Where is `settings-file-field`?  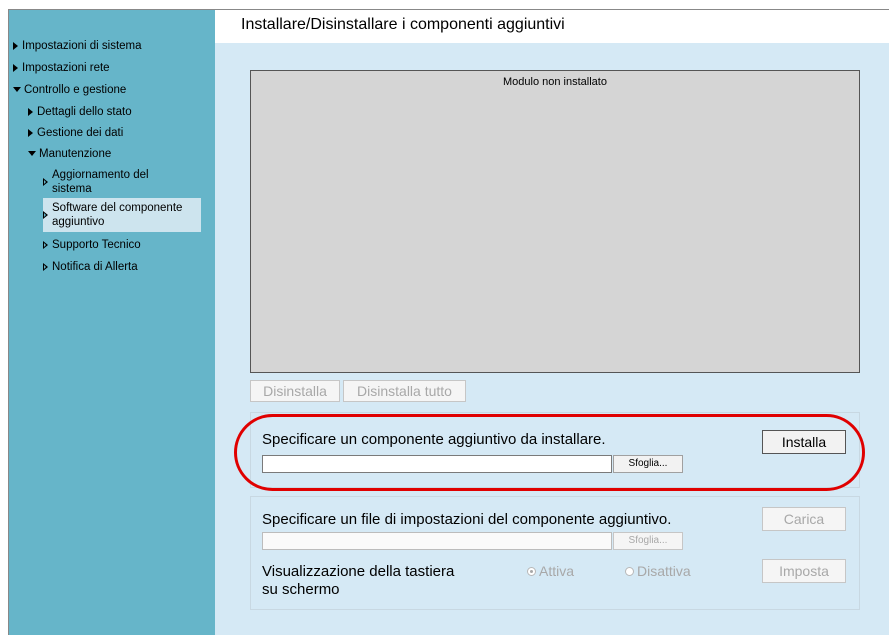
settings-file-field is located at coordinates (437, 541).